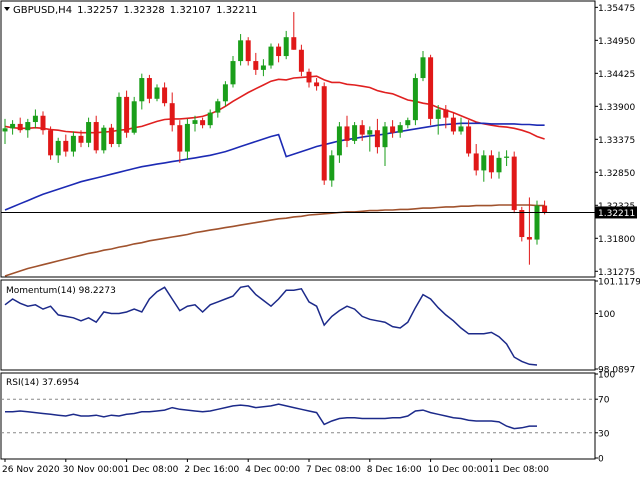 This screenshot has width=640, height=480. What do you see at coordinates (616, 174) in the screenshot?
I see `price-tick-label: 1.32850` at bounding box center [616, 174].